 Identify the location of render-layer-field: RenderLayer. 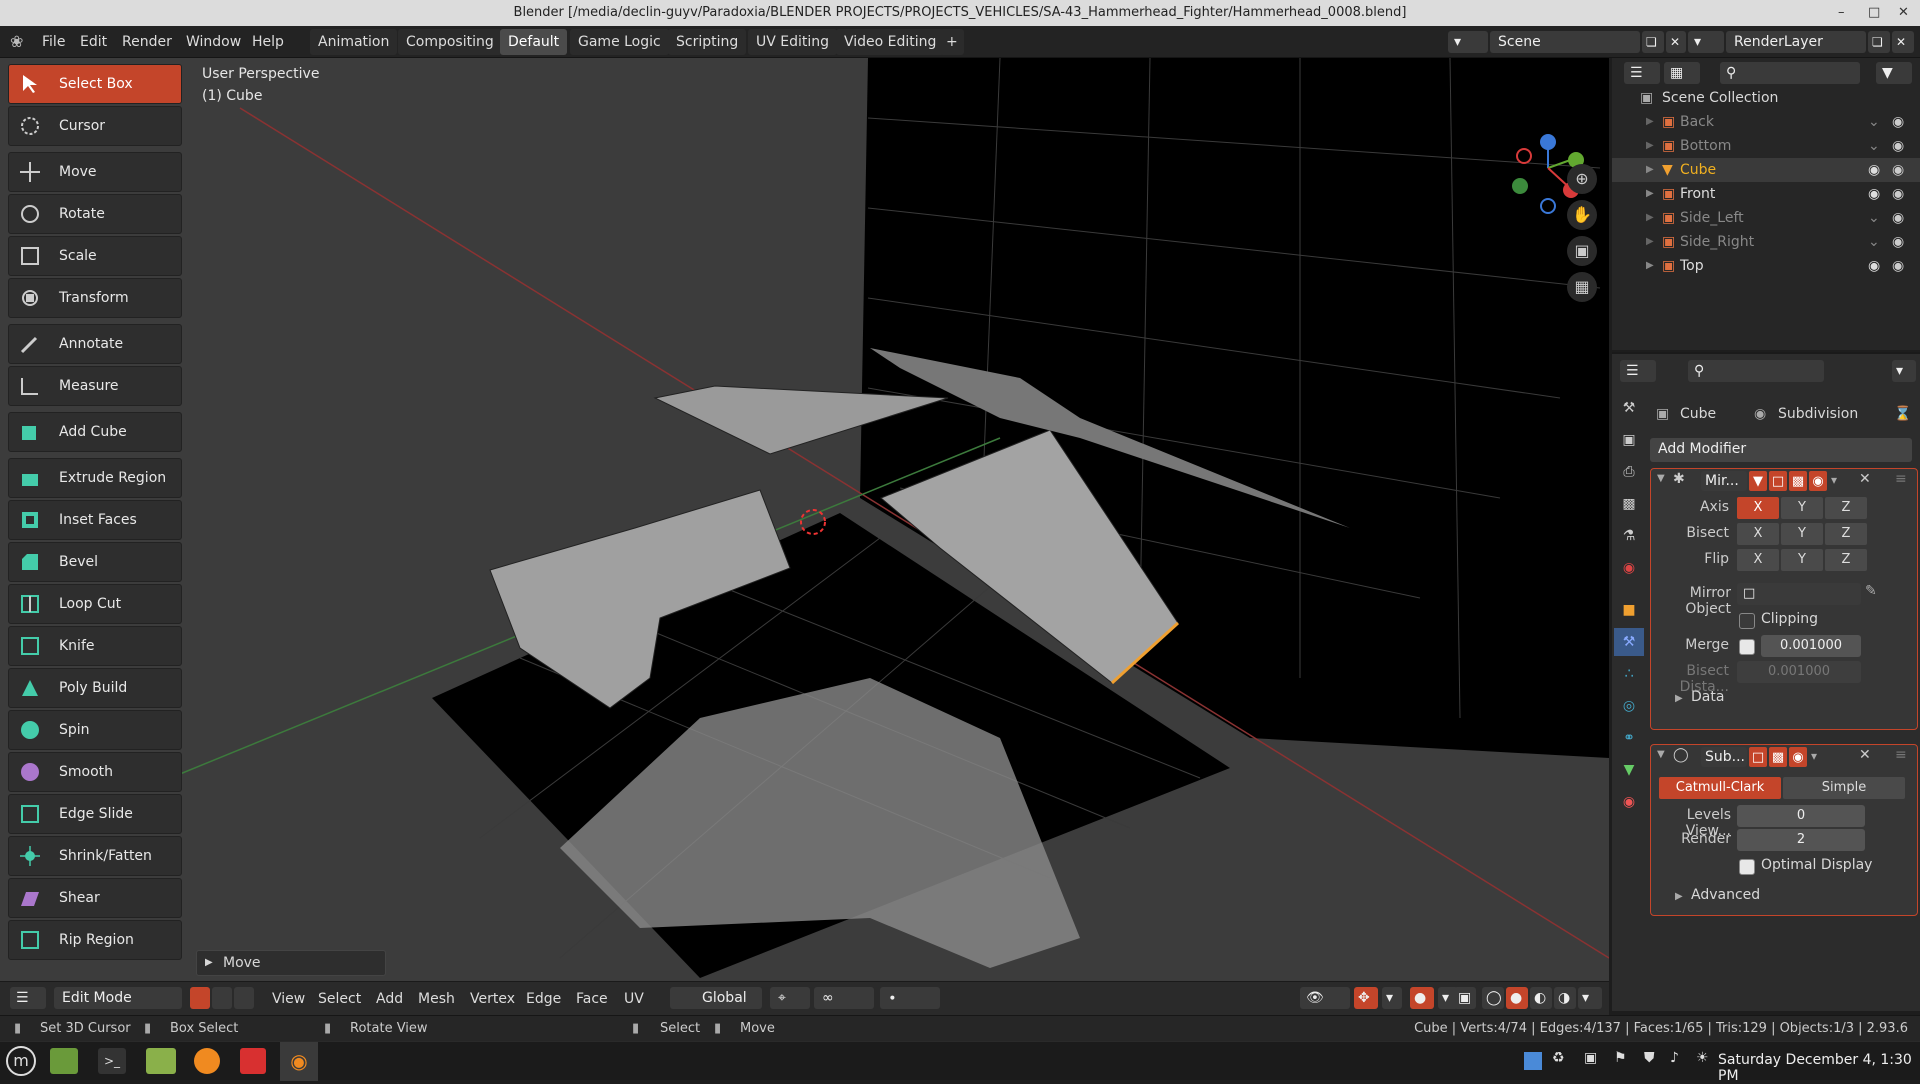
(1796, 42).